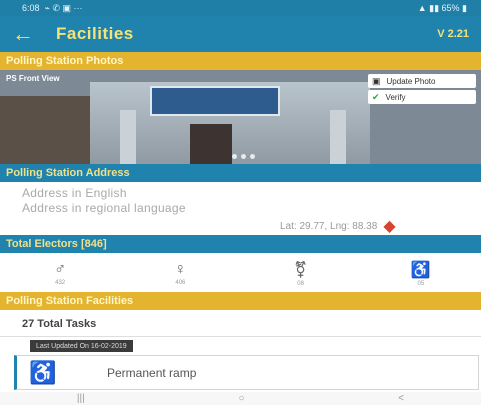  What do you see at coordinates (422, 97) in the screenshot?
I see `verify-button: ✔ Verify` at bounding box center [422, 97].